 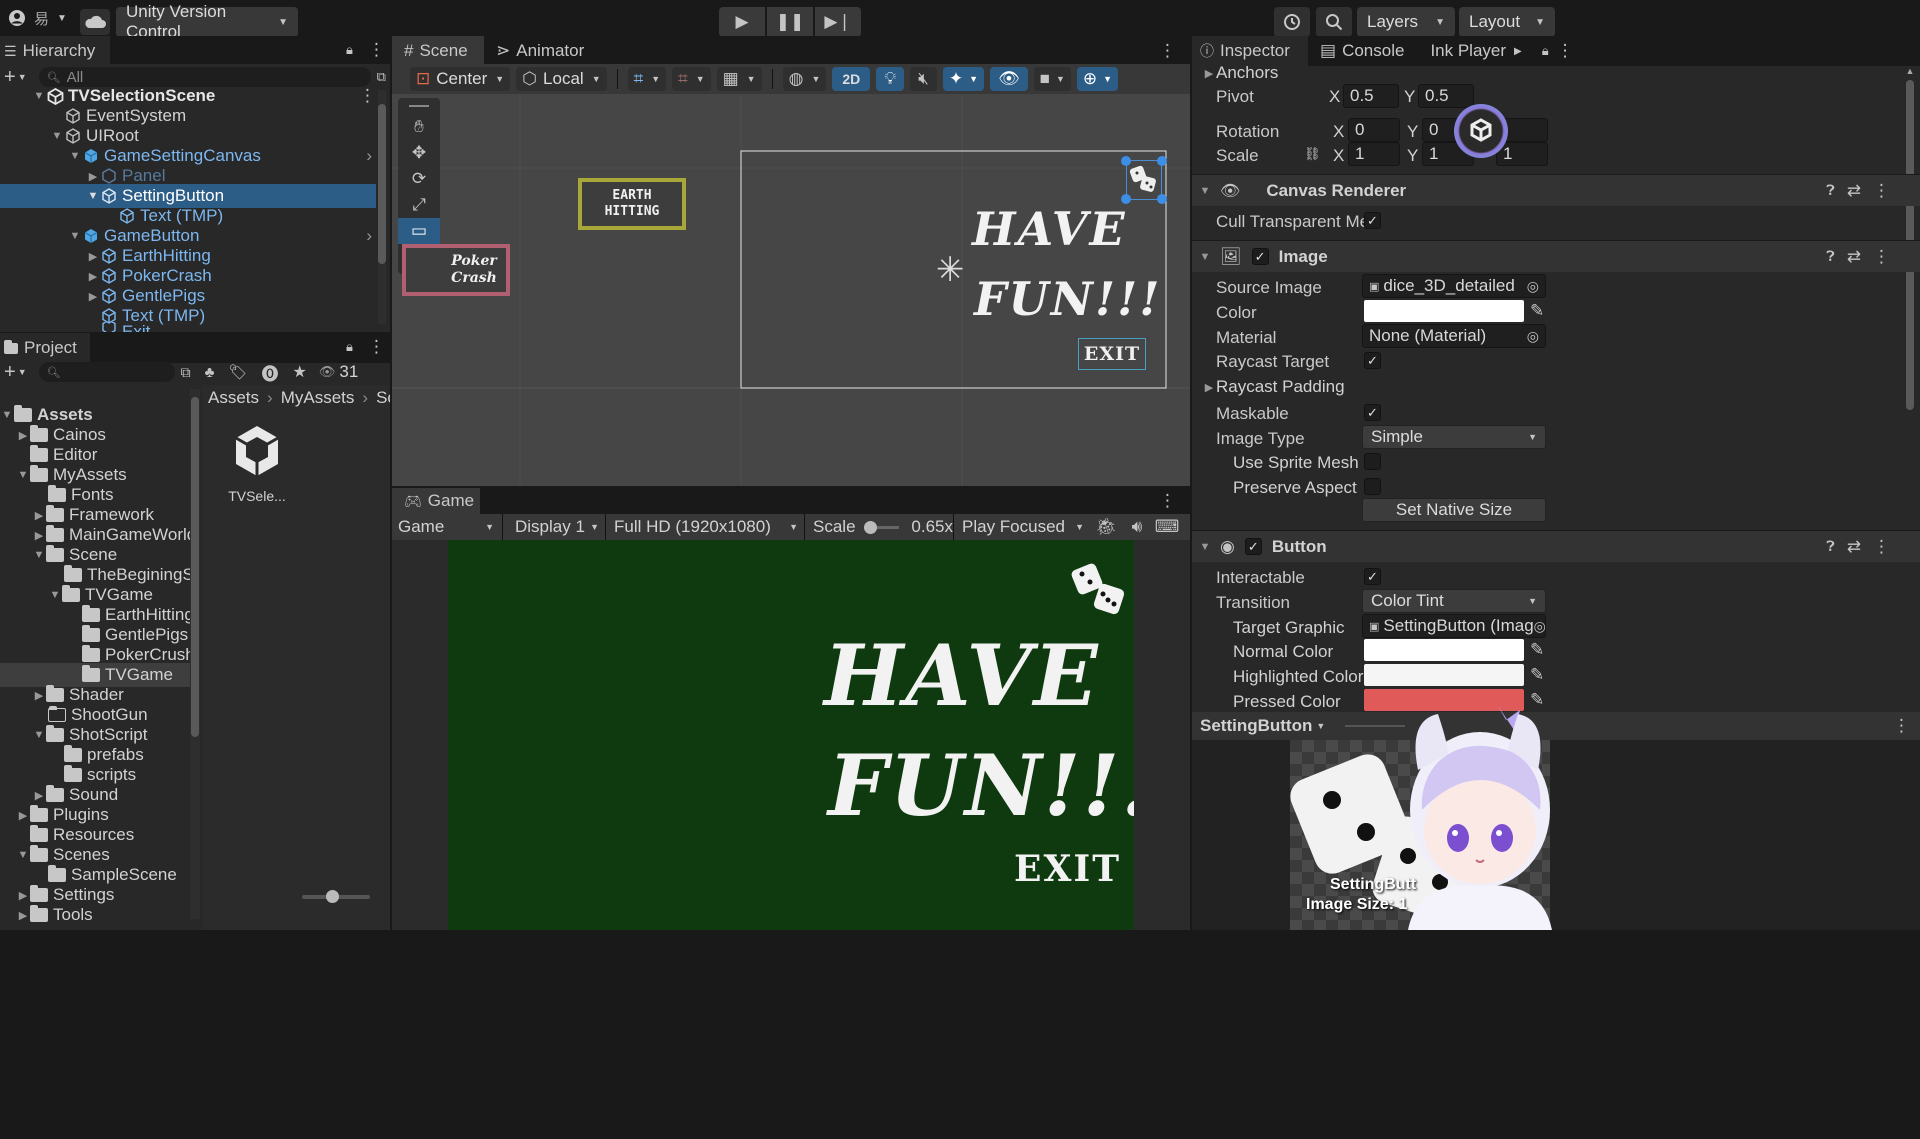 What do you see at coordinates (1454, 510) in the screenshot?
I see `set-native-size-button: Set Native Size` at bounding box center [1454, 510].